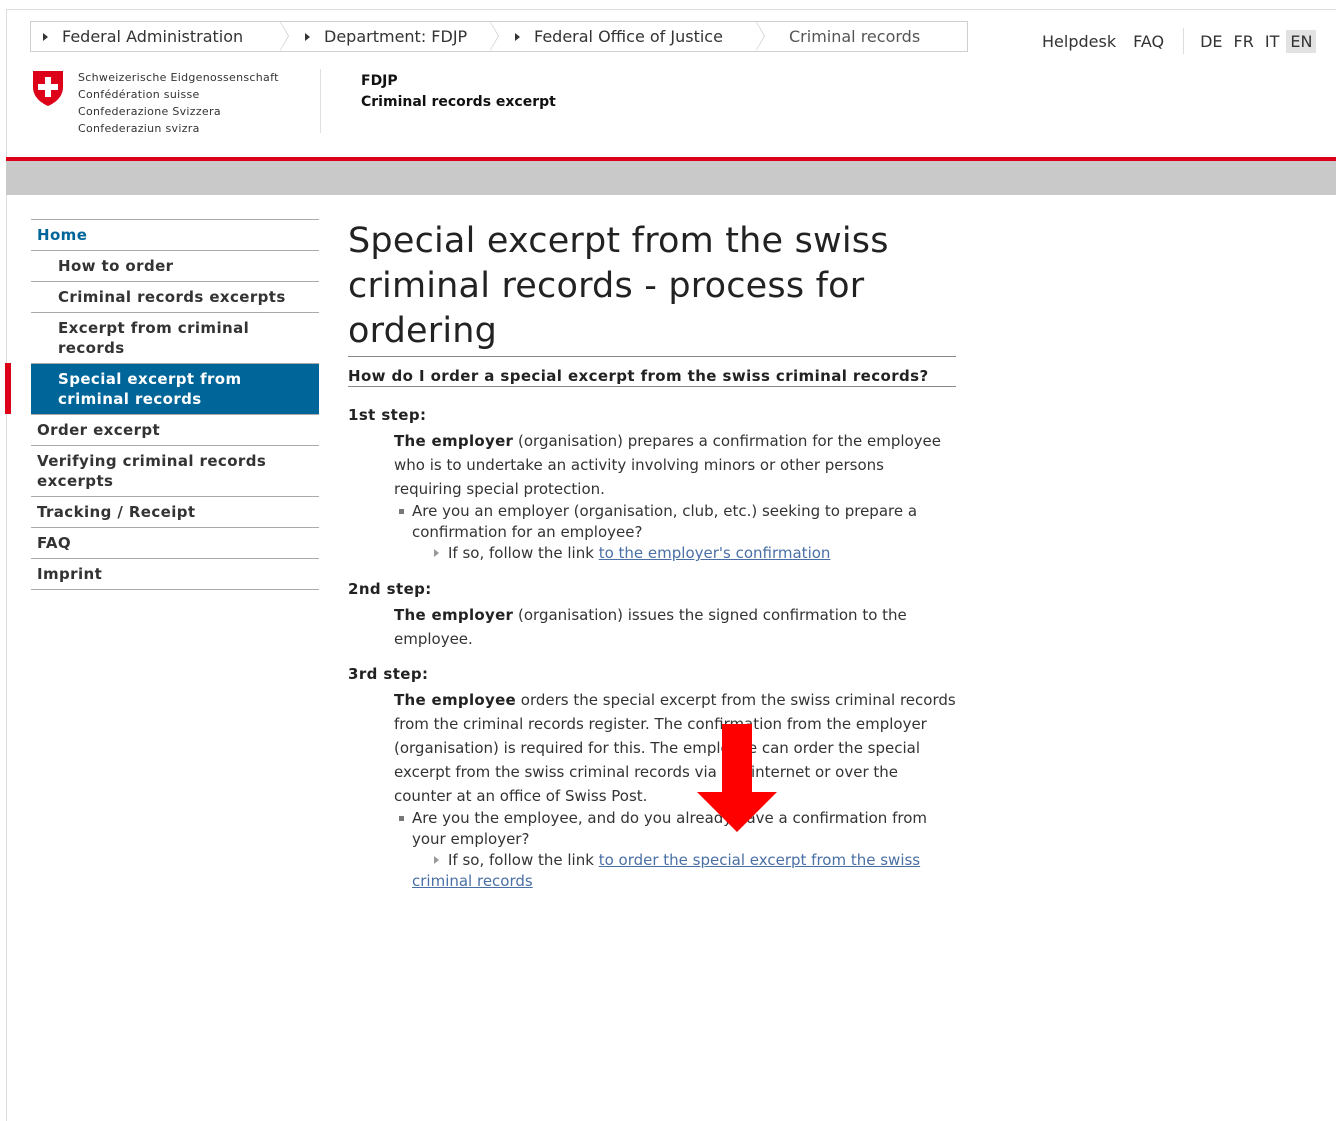  What do you see at coordinates (175, 430) in the screenshot?
I see `sidebar-item-order-excerpt: Order excerpt` at bounding box center [175, 430].